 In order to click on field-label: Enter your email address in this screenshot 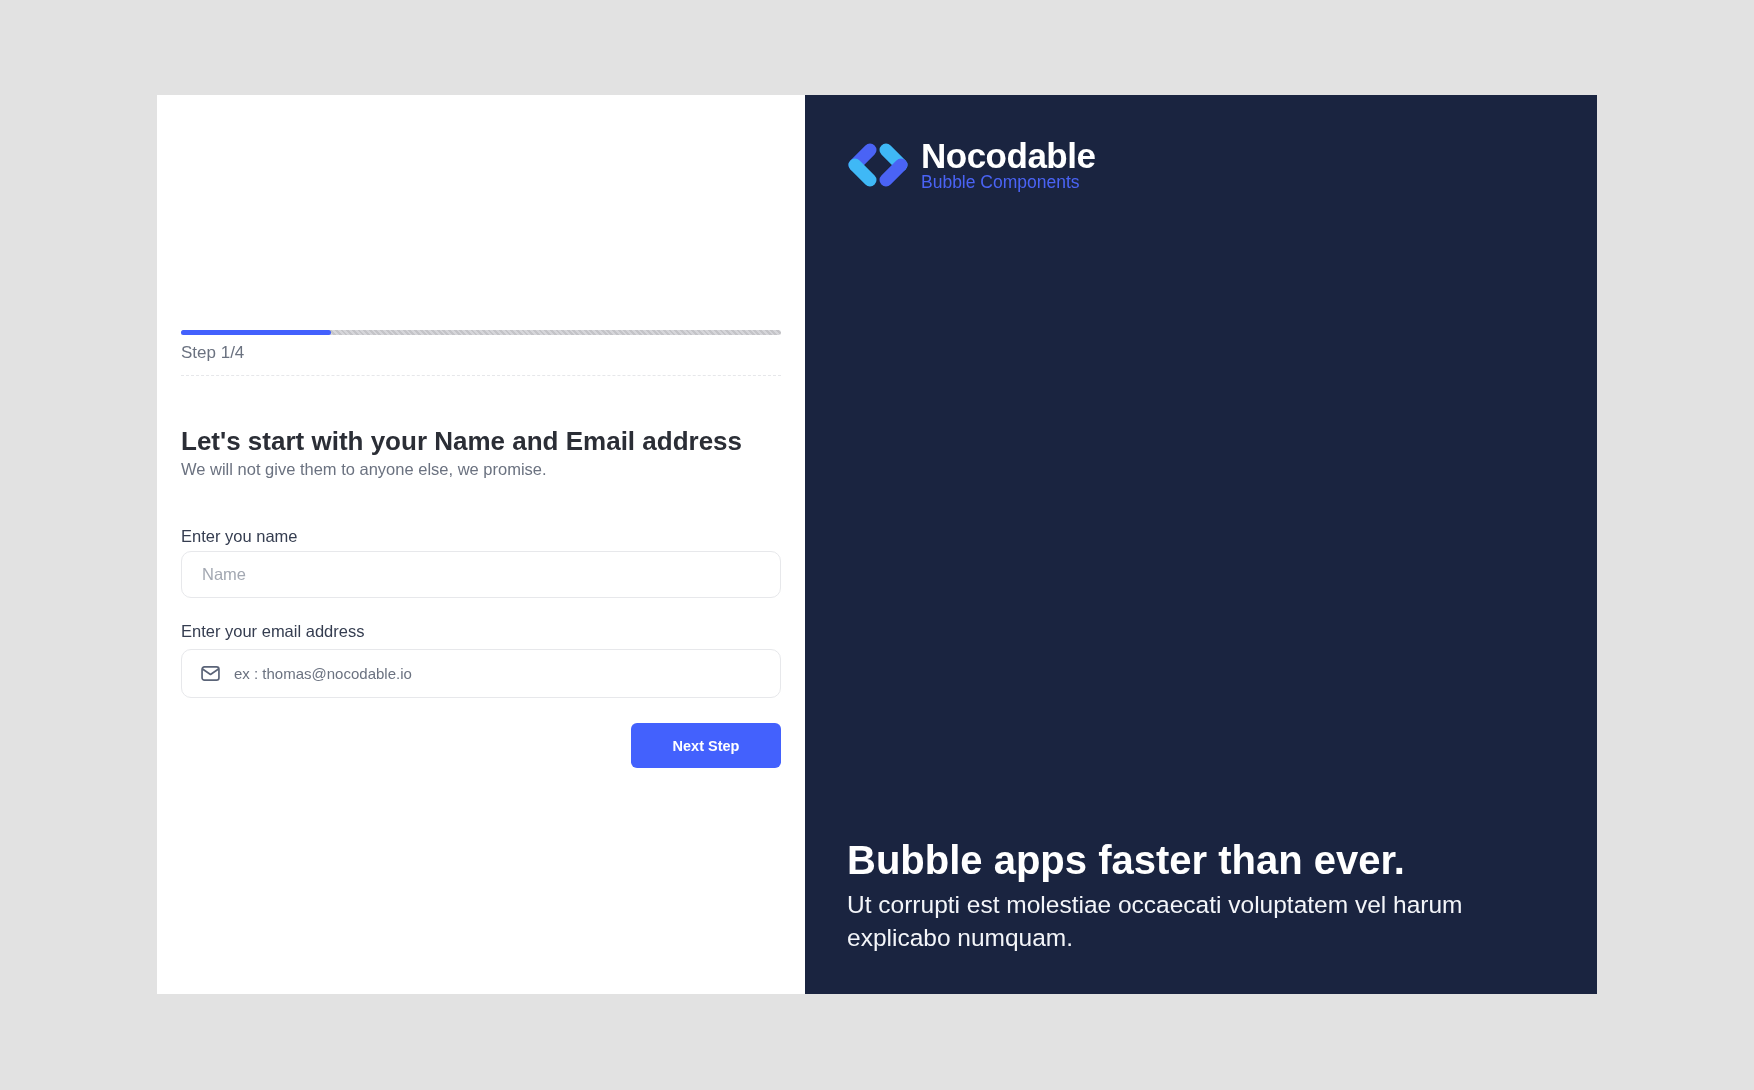, I will do `click(273, 631)`.